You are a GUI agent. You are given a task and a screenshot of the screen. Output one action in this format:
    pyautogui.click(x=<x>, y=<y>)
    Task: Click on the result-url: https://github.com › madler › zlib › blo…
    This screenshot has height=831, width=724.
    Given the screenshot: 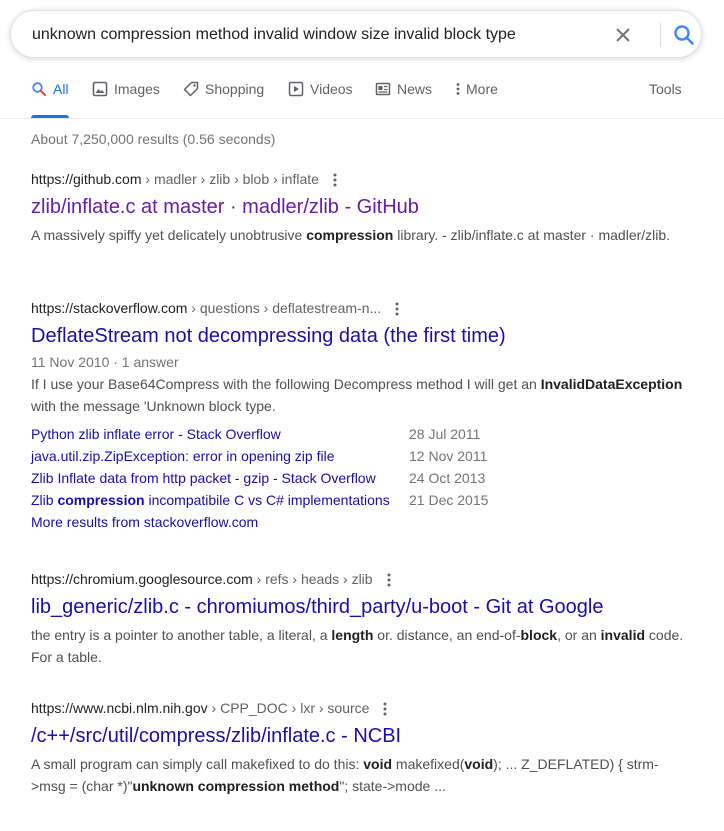 What is the action you would take?
    pyautogui.click(x=361, y=179)
    